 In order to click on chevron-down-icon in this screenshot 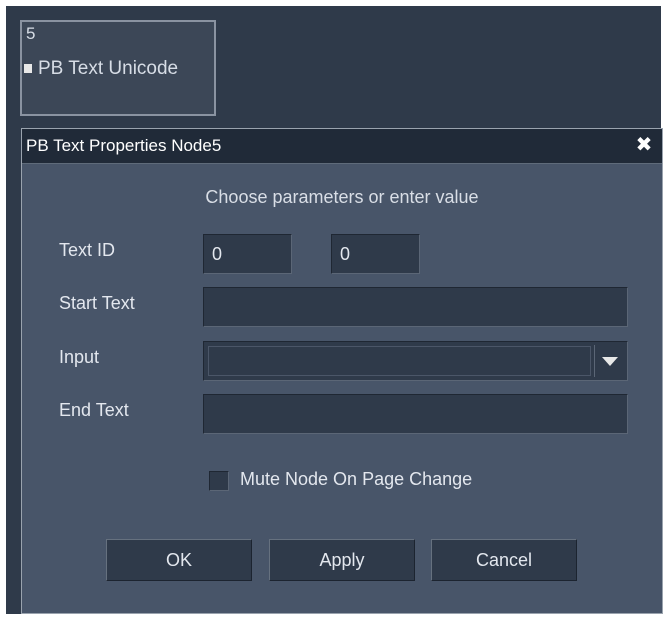, I will do `click(609, 361)`.